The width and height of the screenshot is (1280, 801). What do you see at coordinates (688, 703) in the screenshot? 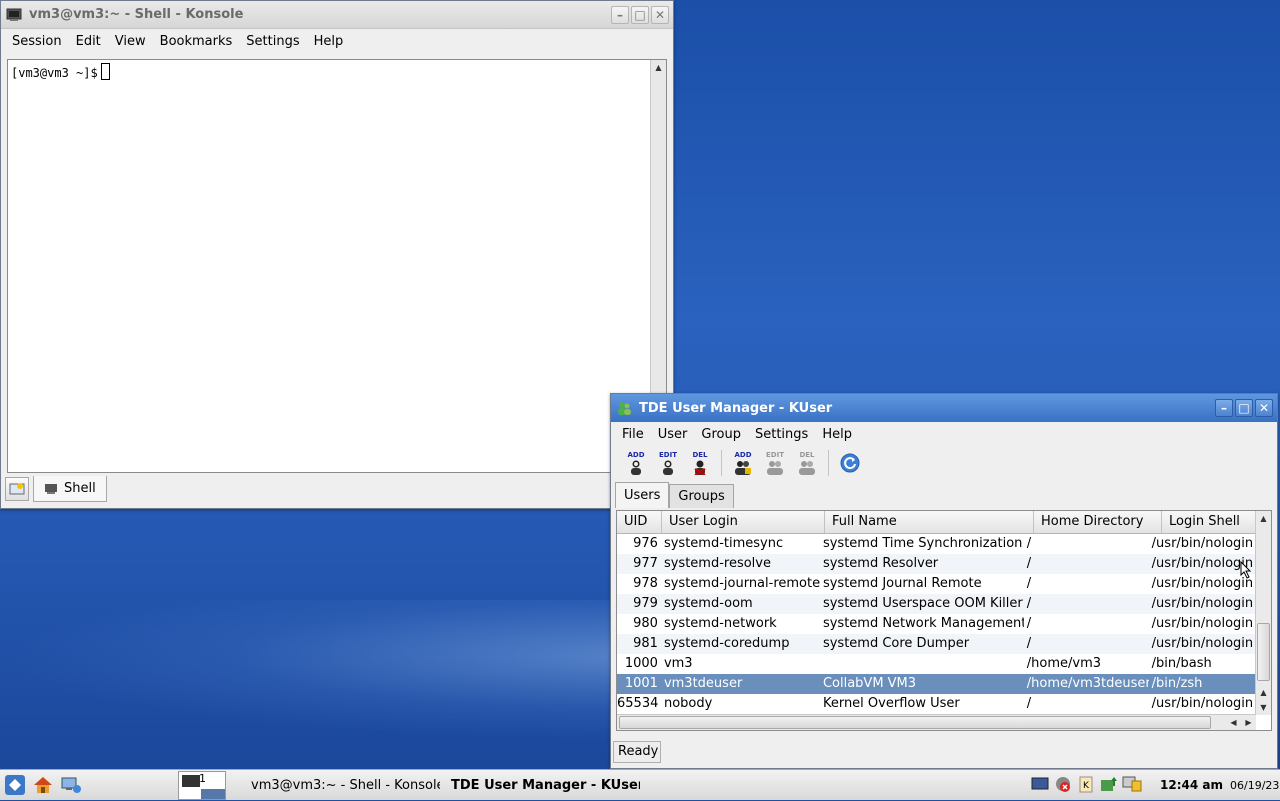
I see `cell-user-login: nobody` at bounding box center [688, 703].